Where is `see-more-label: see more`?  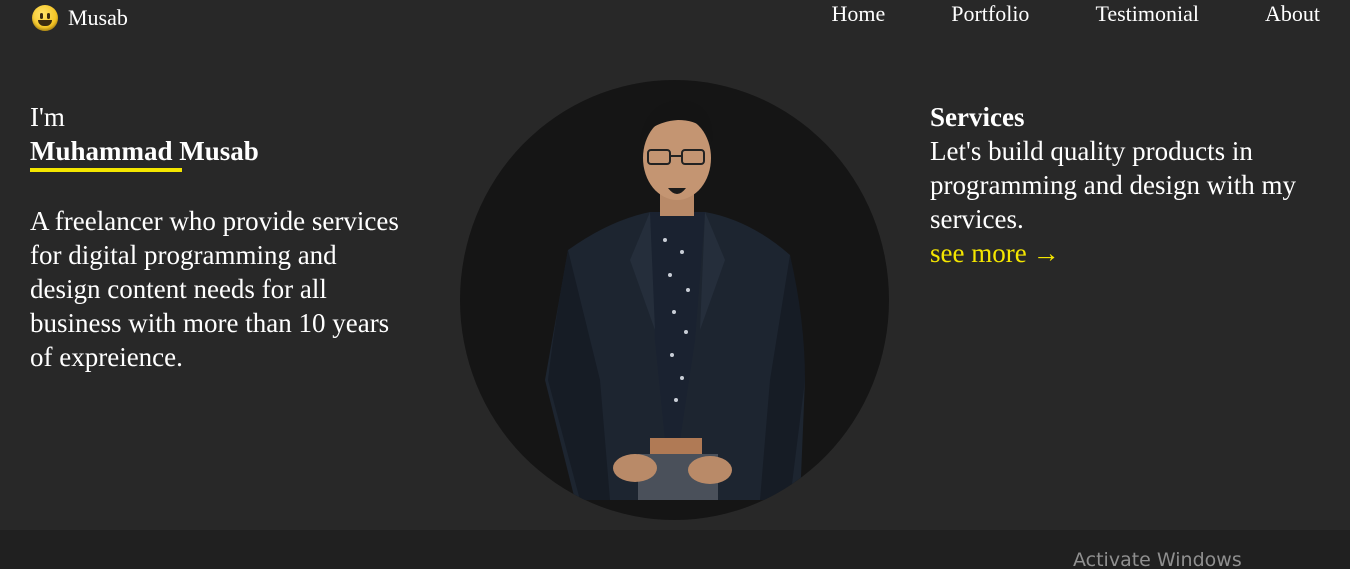 see-more-label: see more is located at coordinates (978, 253).